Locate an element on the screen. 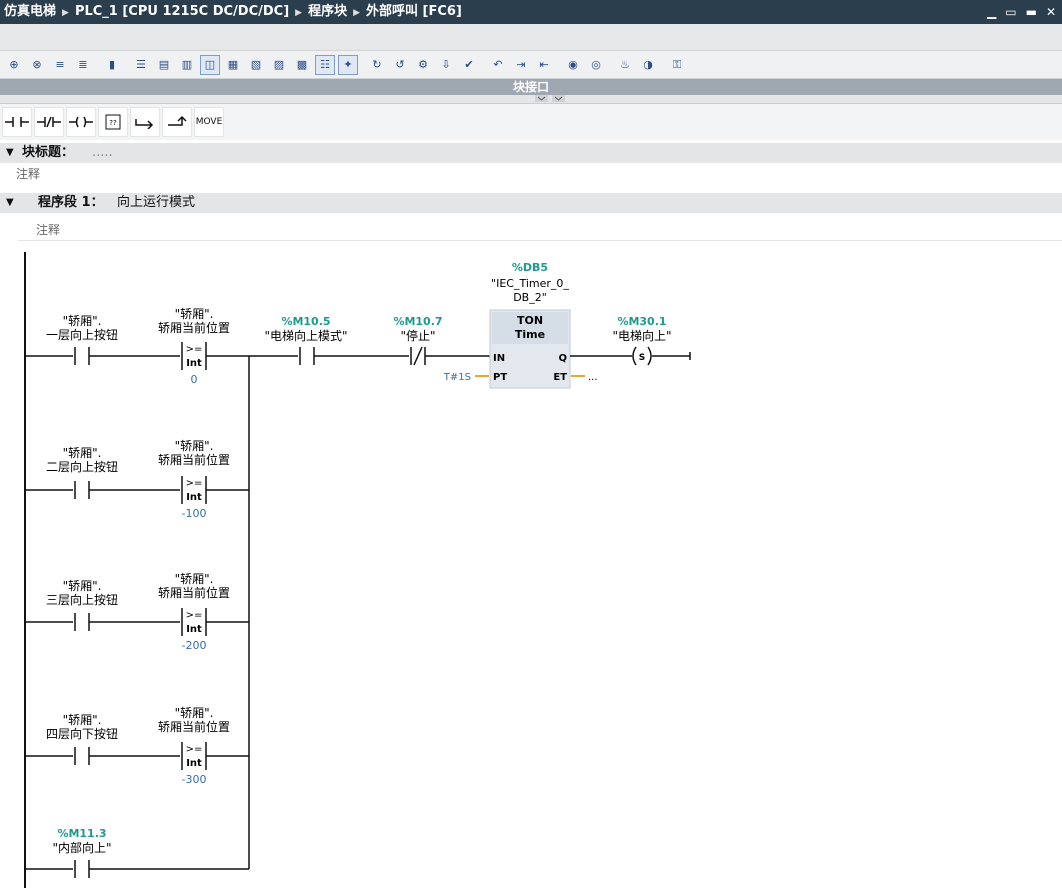  insert-row-icon: ≡ is located at coordinates (60, 65).